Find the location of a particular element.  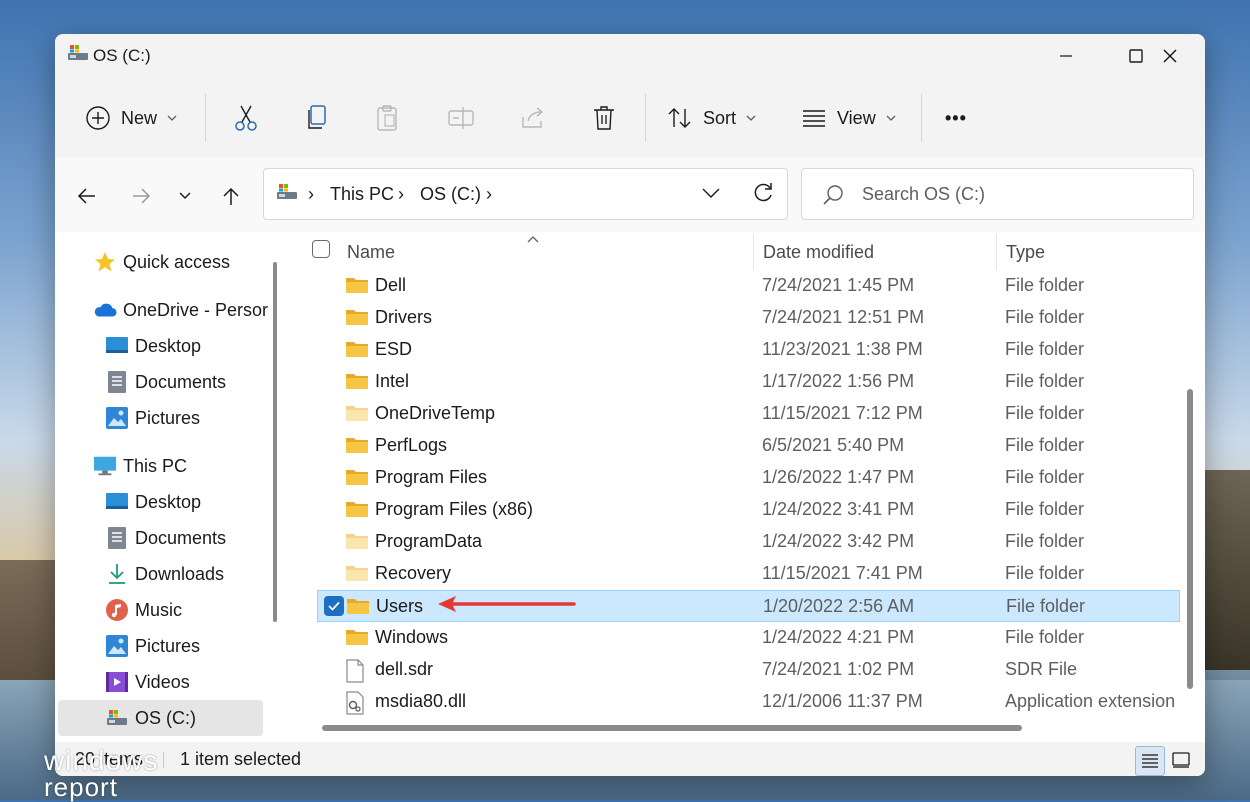

sidebar-item-music: Music is located at coordinates (143, 610).